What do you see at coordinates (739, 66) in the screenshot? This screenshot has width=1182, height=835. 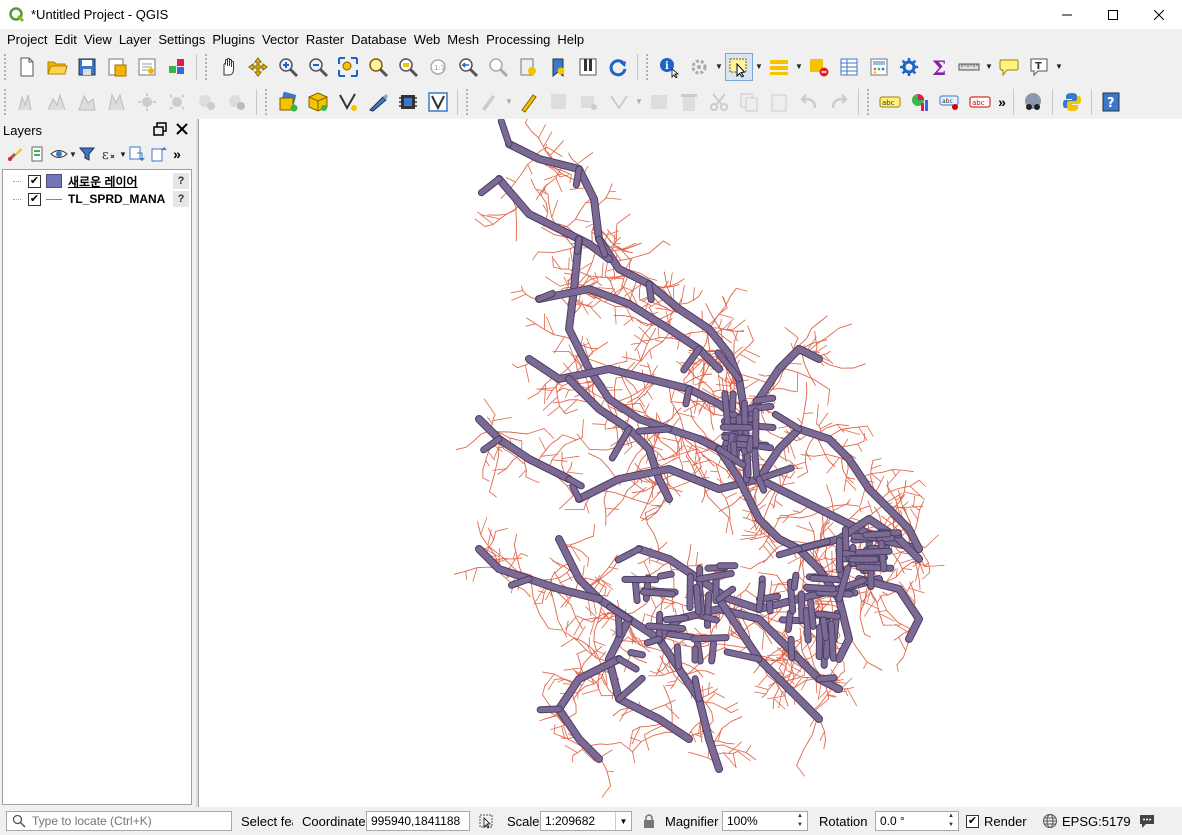 I see `select-features-button` at bounding box center [739, 66].